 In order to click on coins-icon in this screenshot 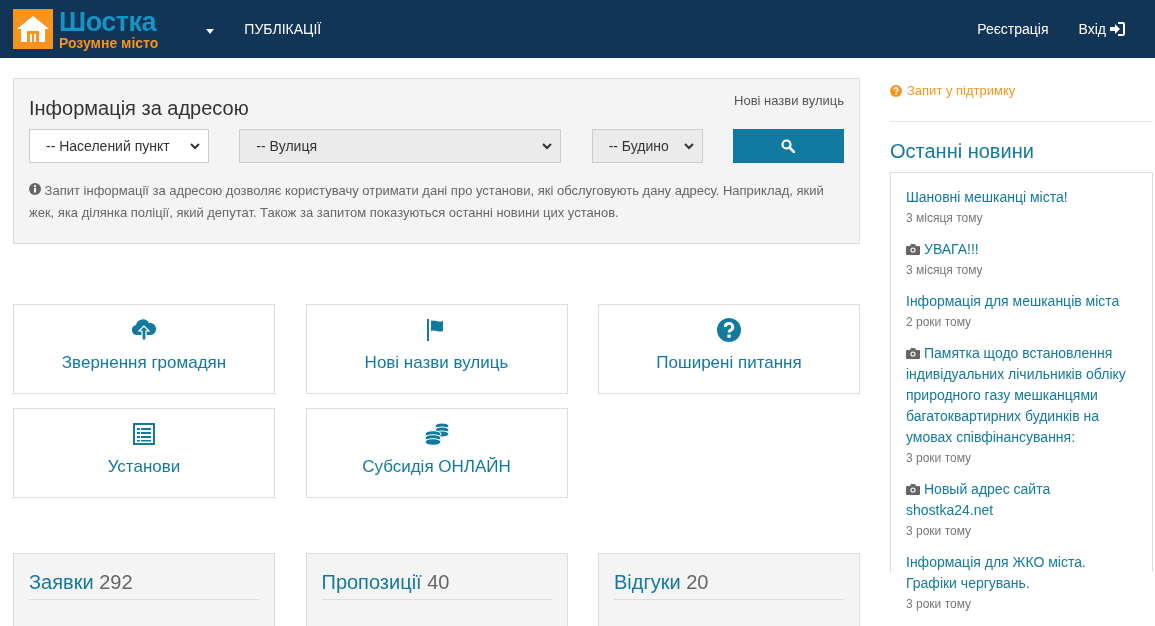, I will do `click(436, 433)`.